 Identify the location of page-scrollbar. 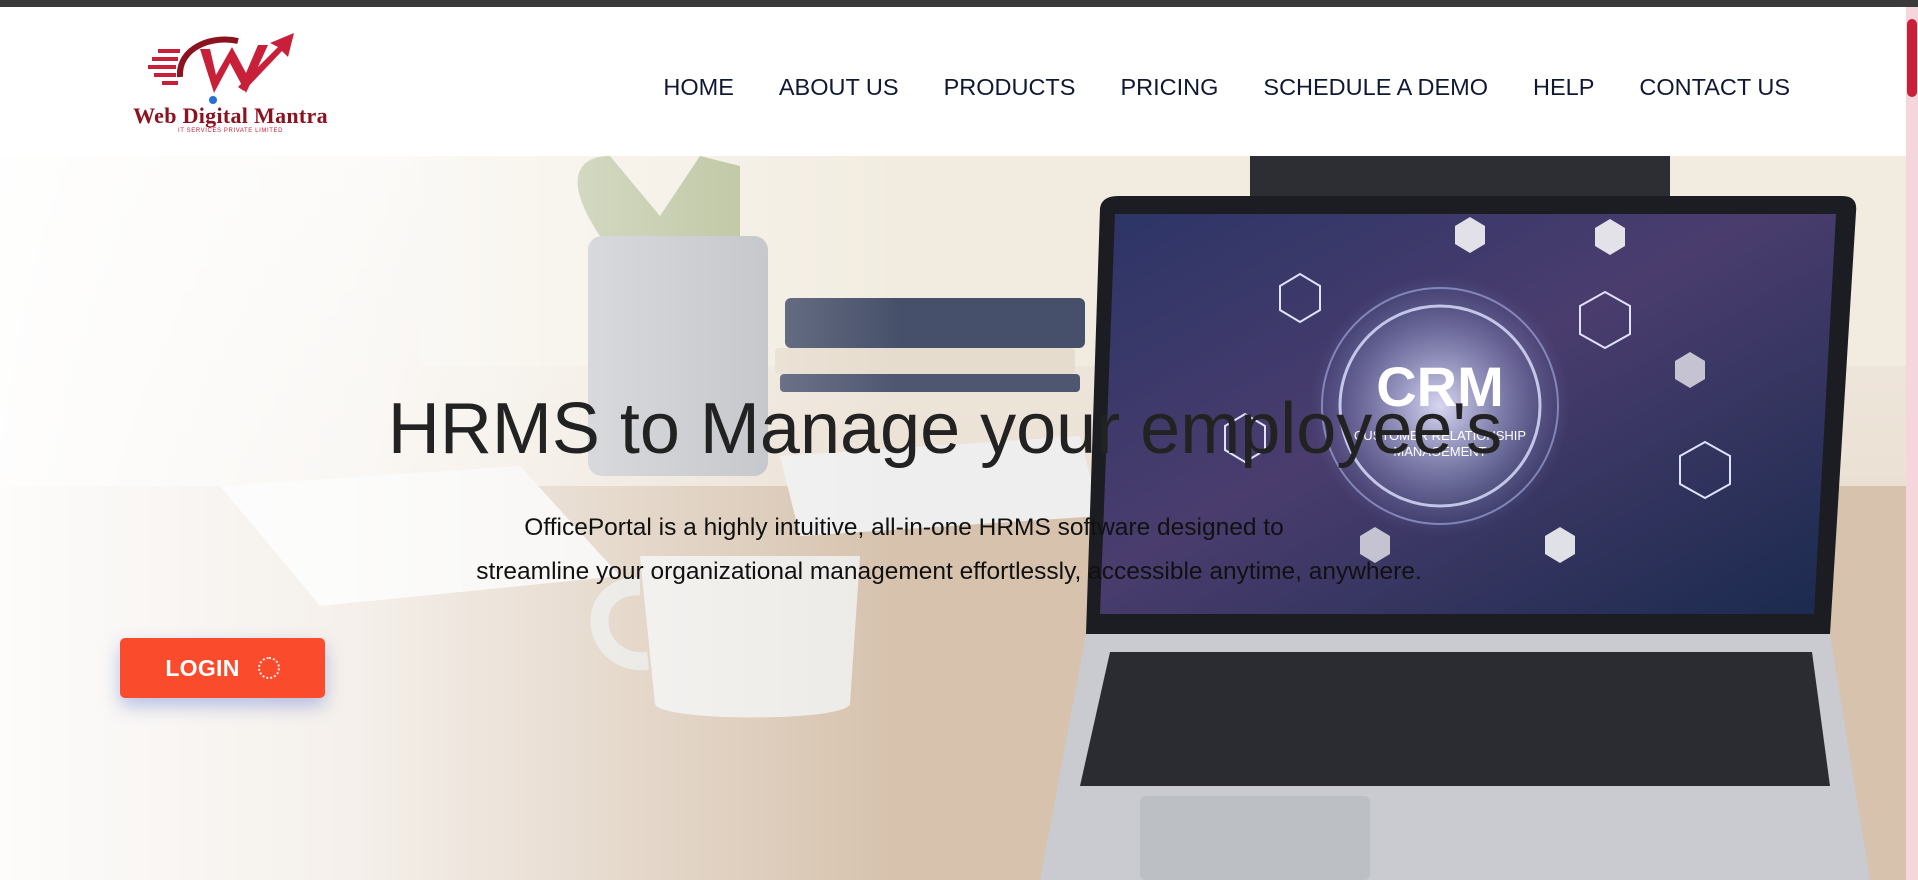
(1912, 443).